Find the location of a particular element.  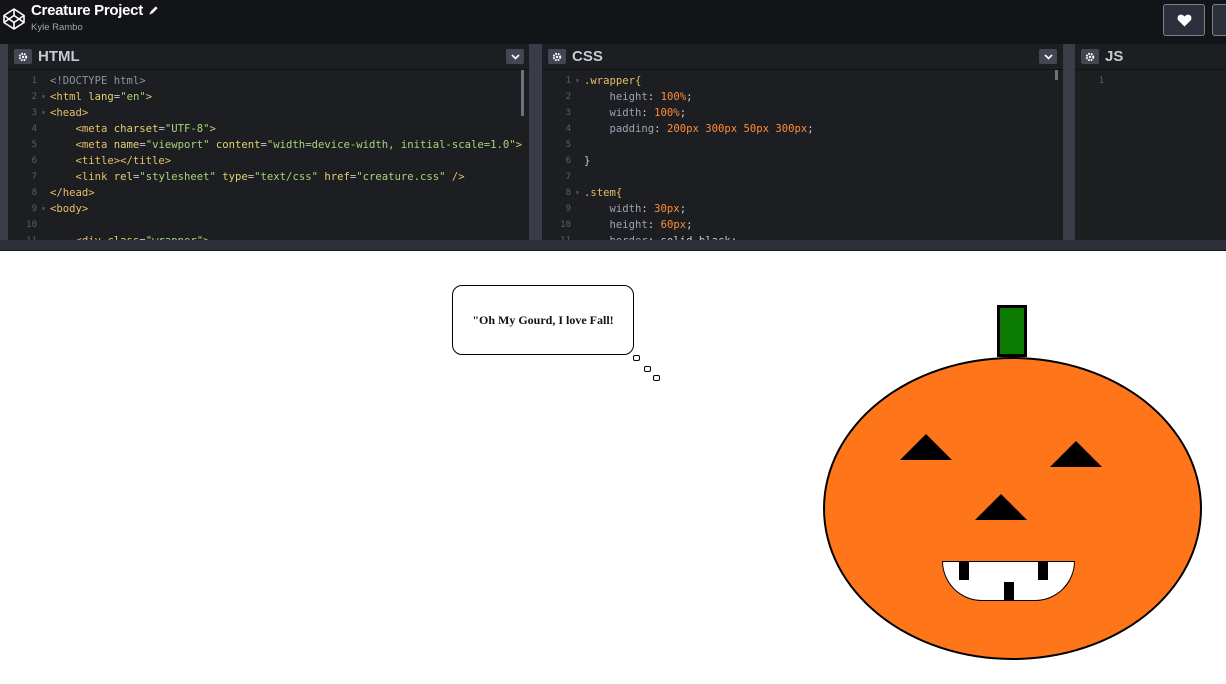

js-pane-header: JS is located at coordinates (1150, 56).